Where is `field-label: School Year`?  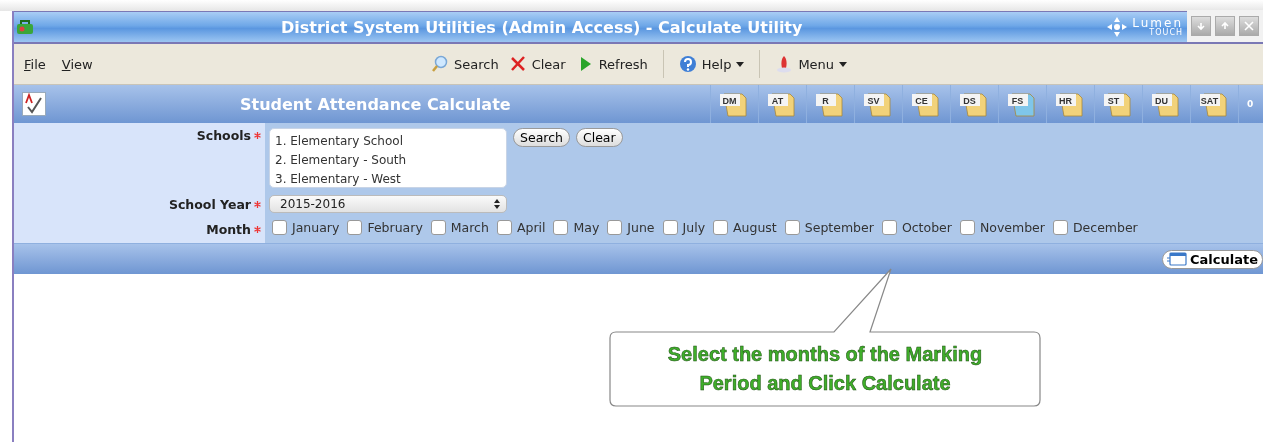
field-label: School Year is located at coordinates (209, 204).